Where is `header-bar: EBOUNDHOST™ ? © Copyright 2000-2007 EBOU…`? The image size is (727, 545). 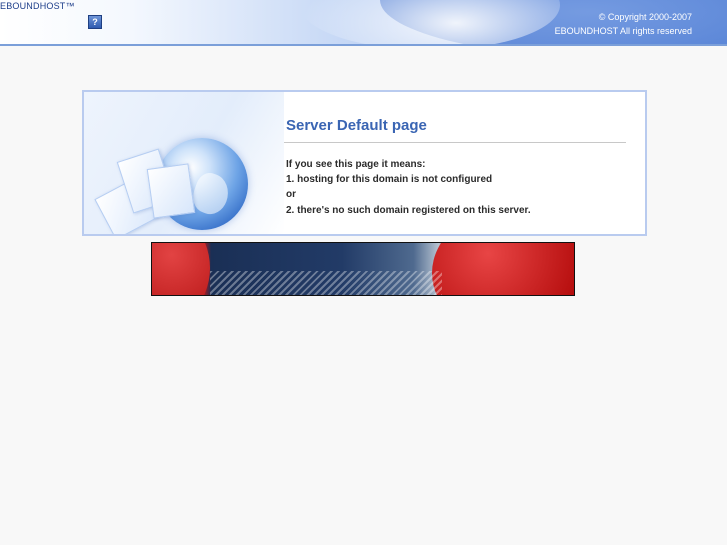
header-bar: EBOUNDHOST™ ? © Copyright 2000-2007 EBOU… is located at coordinates (363, 23).